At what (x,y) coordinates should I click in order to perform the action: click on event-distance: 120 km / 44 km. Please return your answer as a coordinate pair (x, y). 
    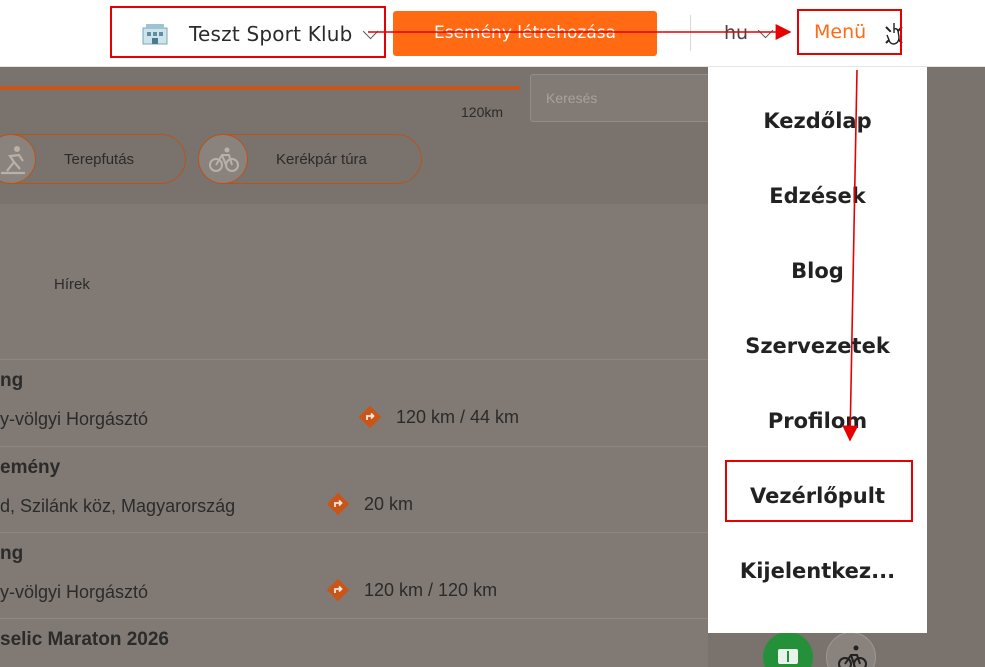
    Looking at the image, I should click on (438, 417).